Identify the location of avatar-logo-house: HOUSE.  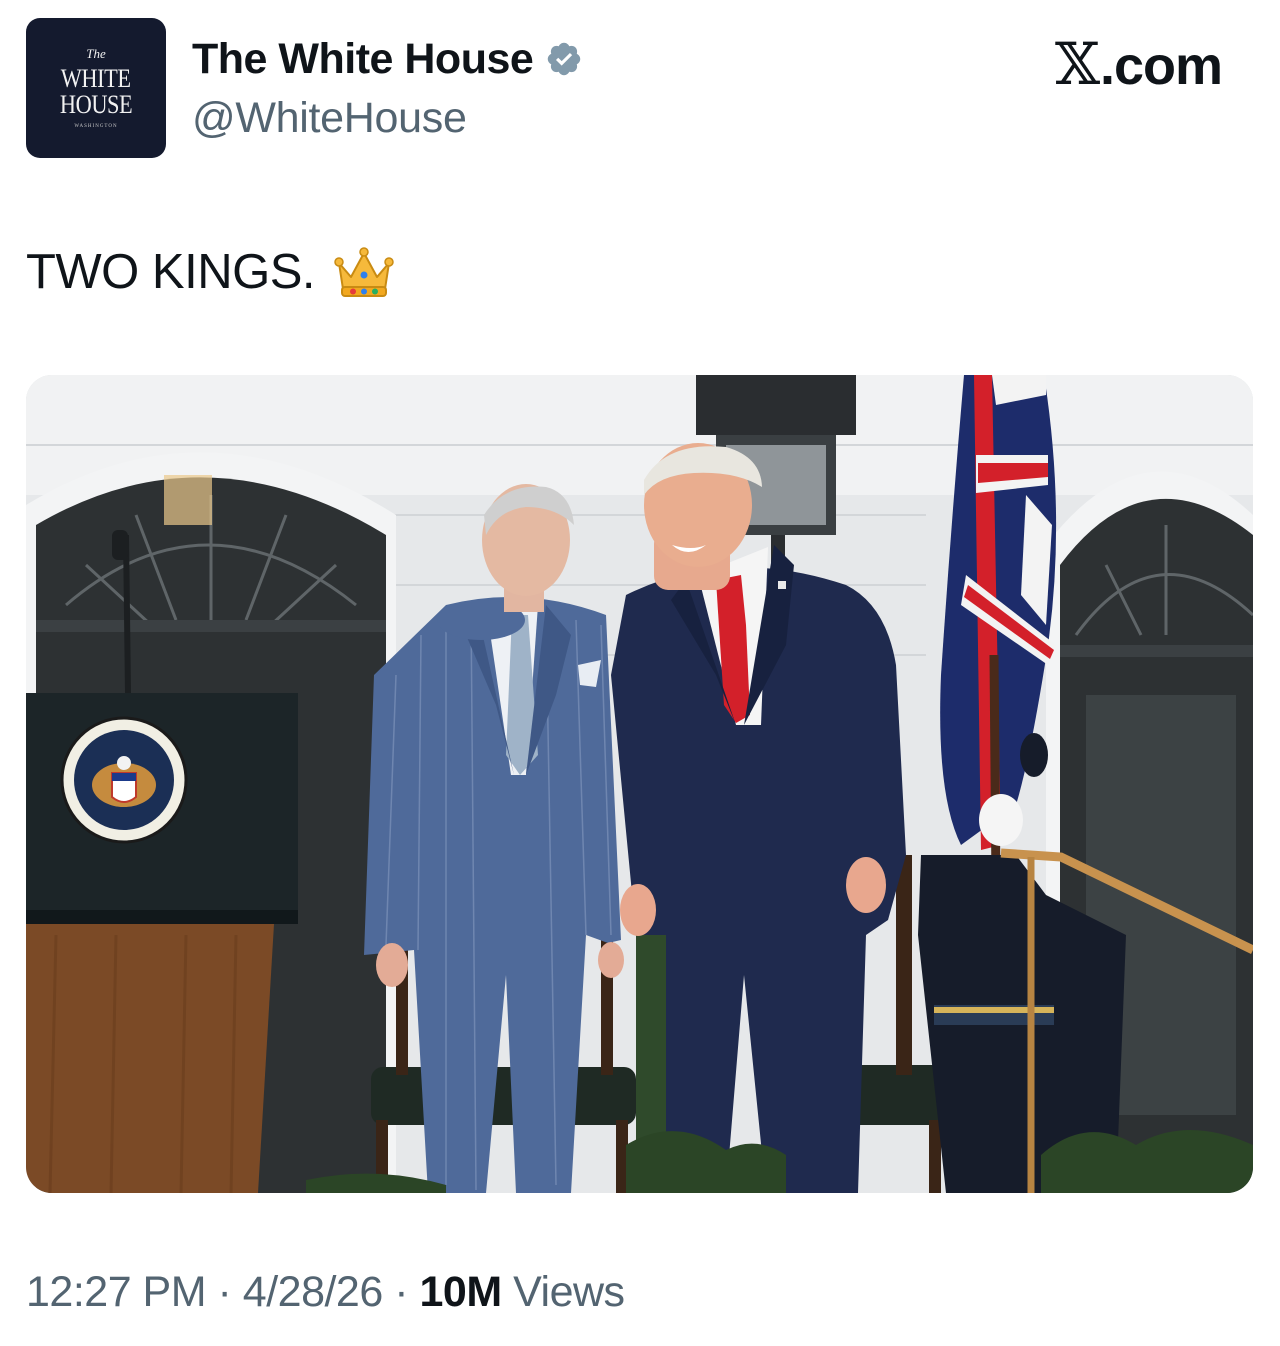
(96, 104).